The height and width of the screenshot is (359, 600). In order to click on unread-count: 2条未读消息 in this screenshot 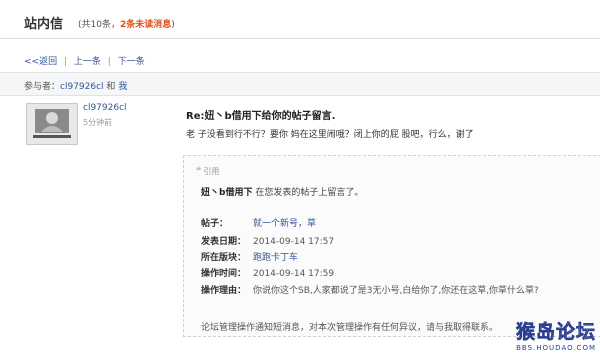, I will do `click(145, 25)`.